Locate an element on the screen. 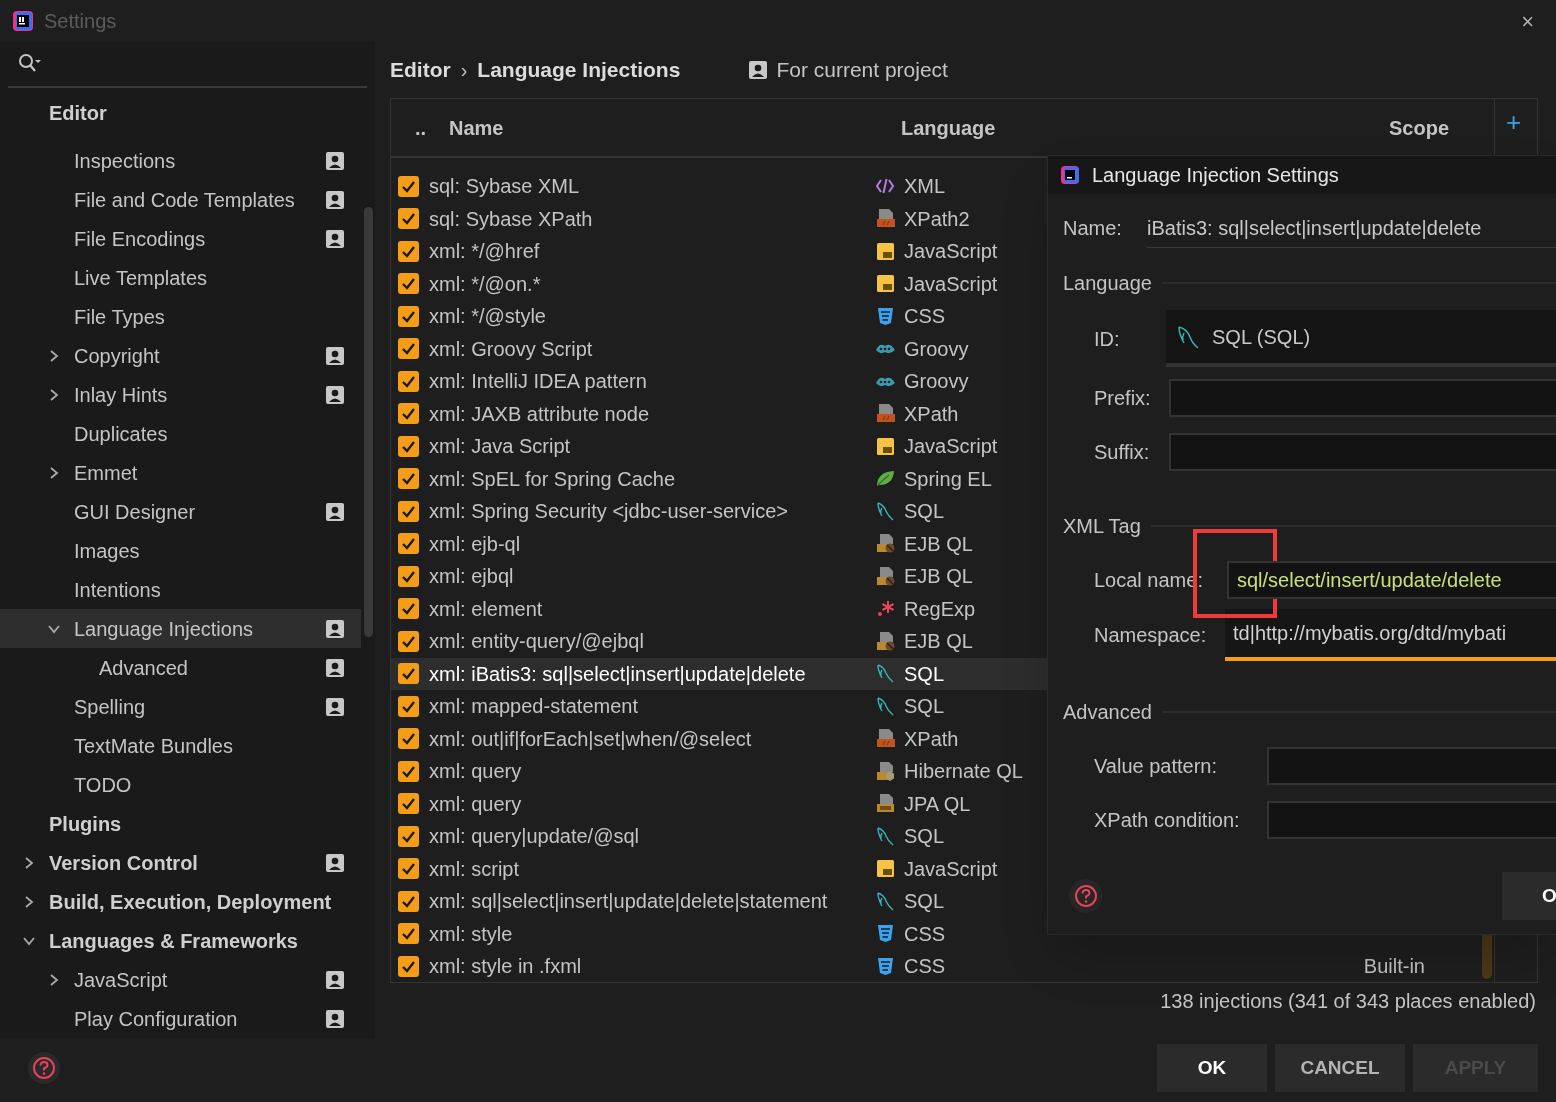 Image resolution: width=1556 pixels, height=1102 pixels. sidebar-item: Emmet is located at coordinates (180, 472).